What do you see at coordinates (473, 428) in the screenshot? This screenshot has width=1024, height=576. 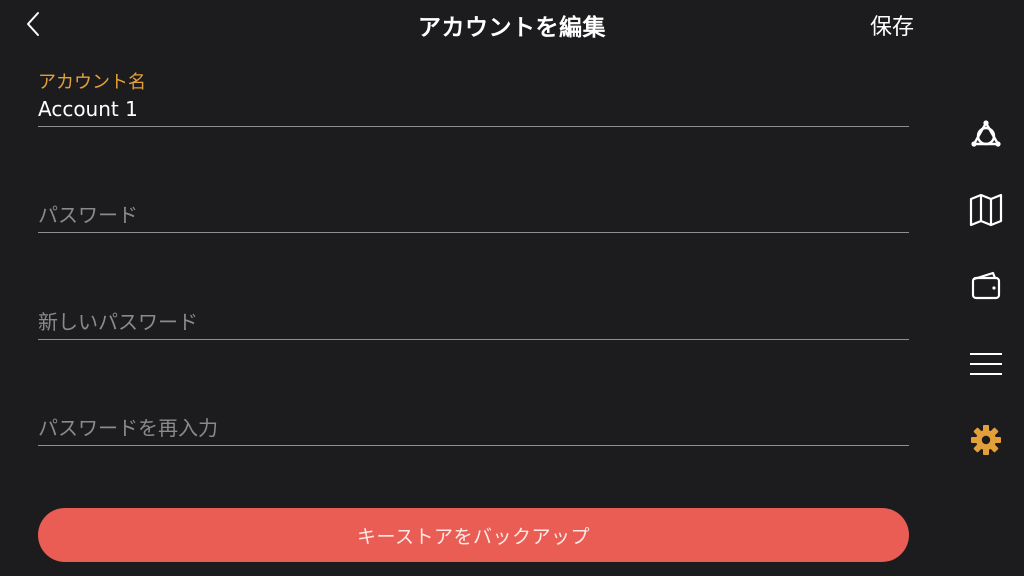 I see `confirm-password-input` at bounding box center [473, 428].